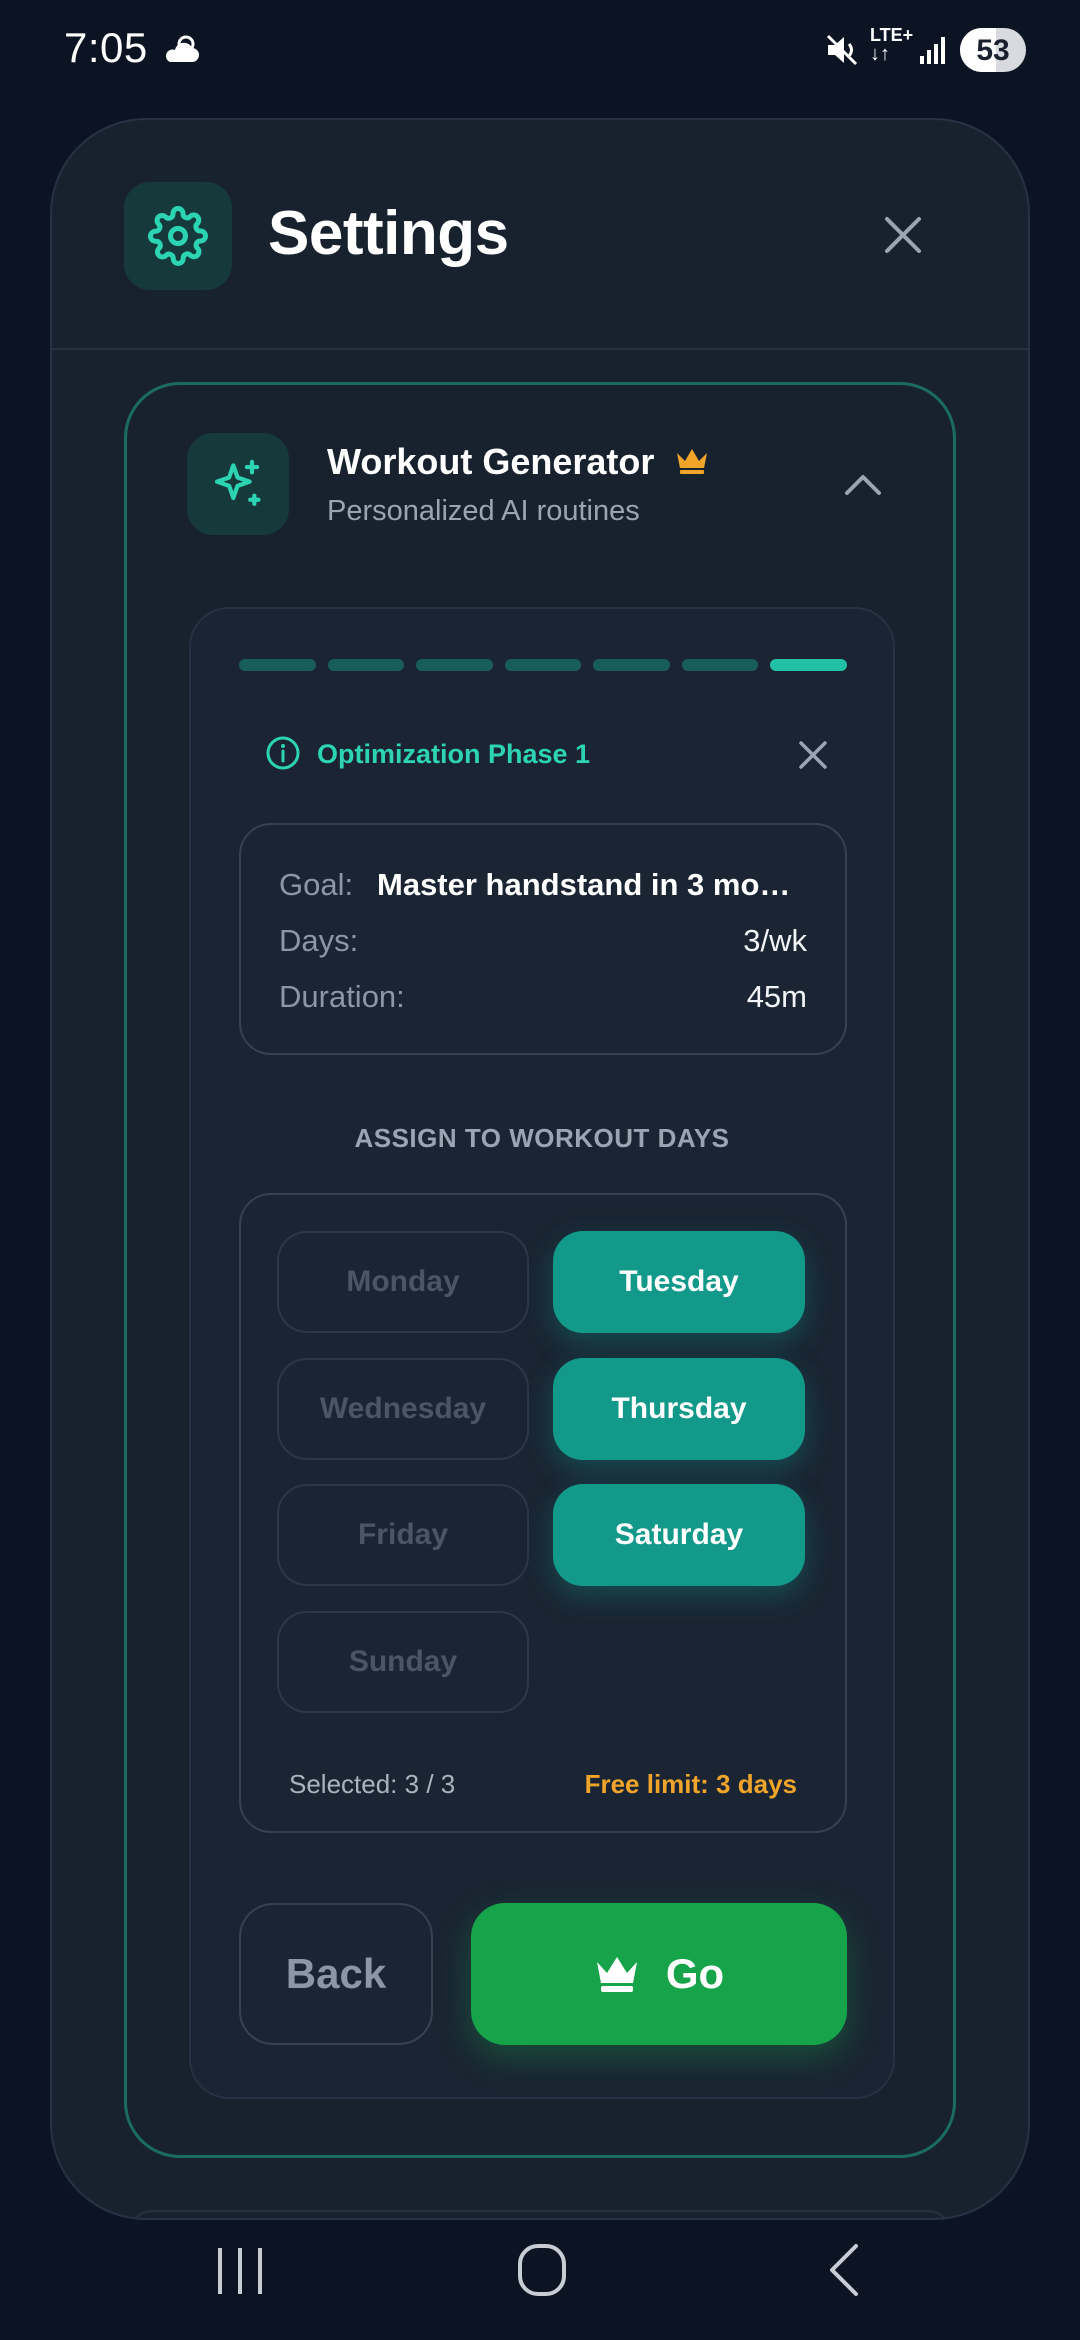 The height and width of the screenshot is (2340, 1080). I want to click on day-sunday: Sunday, so click(403, 1662).